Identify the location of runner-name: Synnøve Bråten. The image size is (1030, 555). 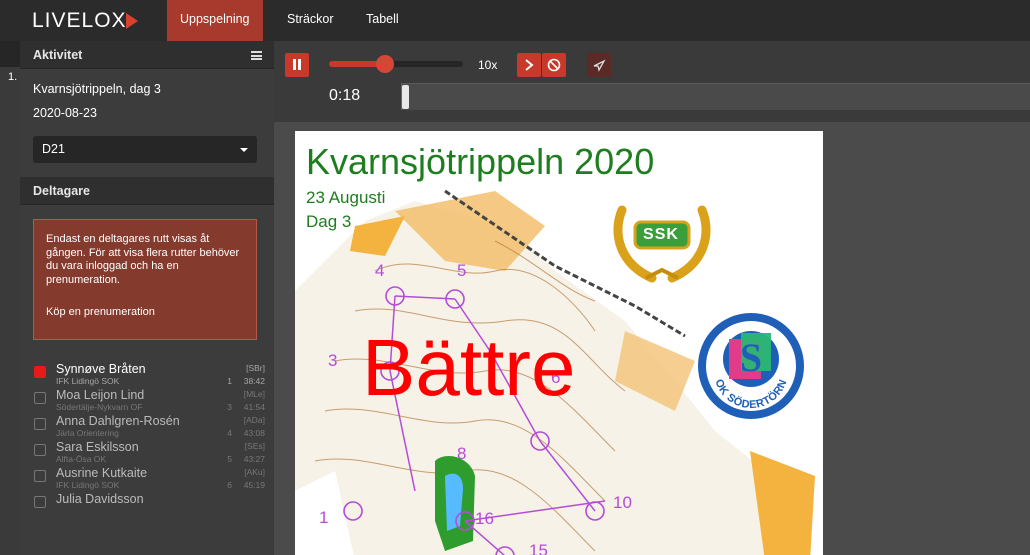
(101, 369).